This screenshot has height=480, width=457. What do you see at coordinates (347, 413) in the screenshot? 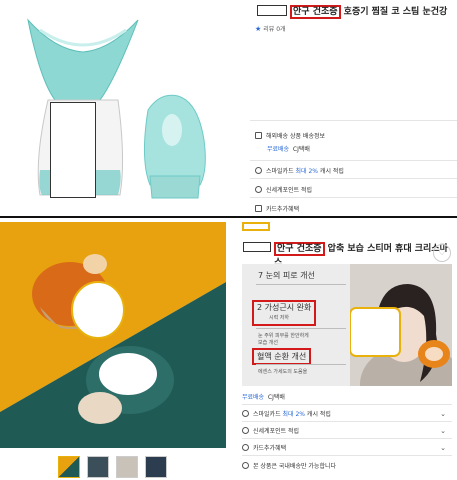
I see `smile-card-row: 스마일카드 최대 2% 캐시 적립 ⌄` at bounding box center [347, 413].